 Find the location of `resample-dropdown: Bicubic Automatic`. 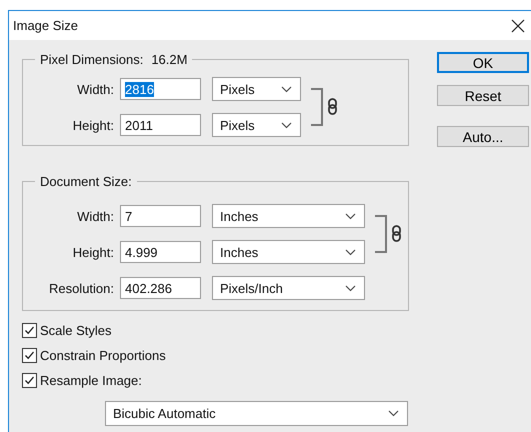

resample-dropdown: Bicubic Automatic is located at coordinates (256, 413).